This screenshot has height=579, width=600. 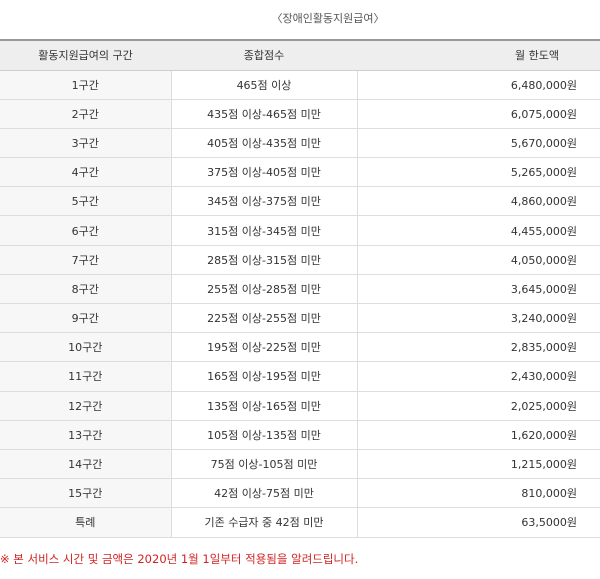 What do you see at coordinates (478, 522) in the screenshot?
I see `amount-cell: 63,5000원` at bounding box center [478, 522].